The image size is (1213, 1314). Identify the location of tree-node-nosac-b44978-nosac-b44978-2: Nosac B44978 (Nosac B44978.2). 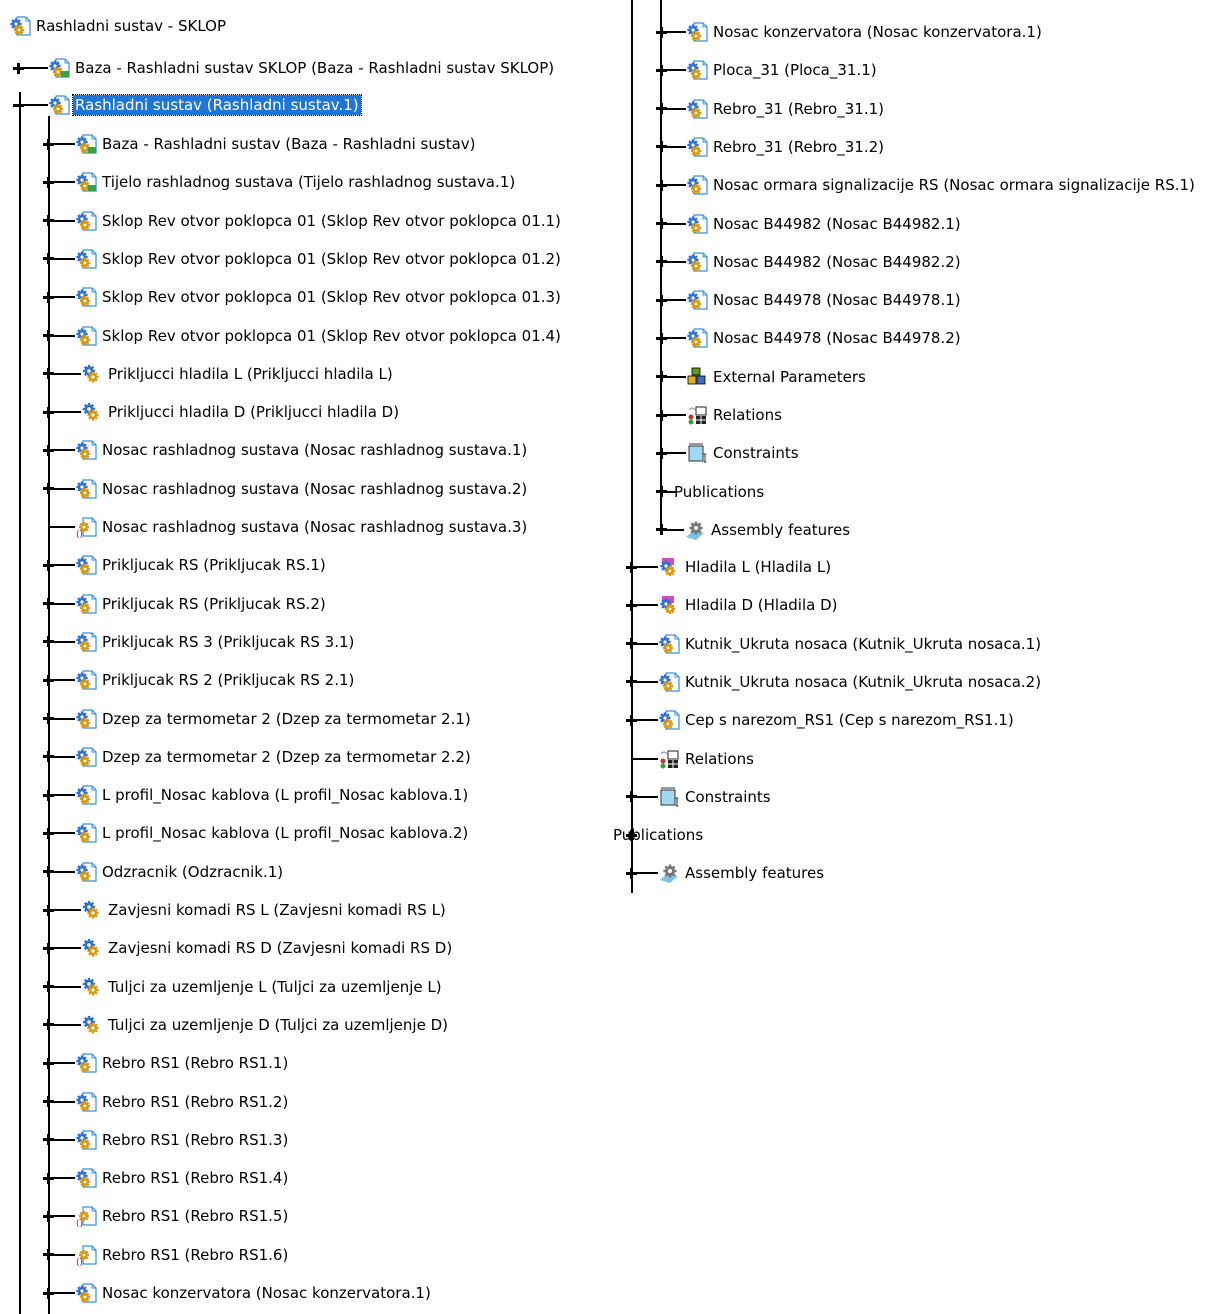
(824, 338).